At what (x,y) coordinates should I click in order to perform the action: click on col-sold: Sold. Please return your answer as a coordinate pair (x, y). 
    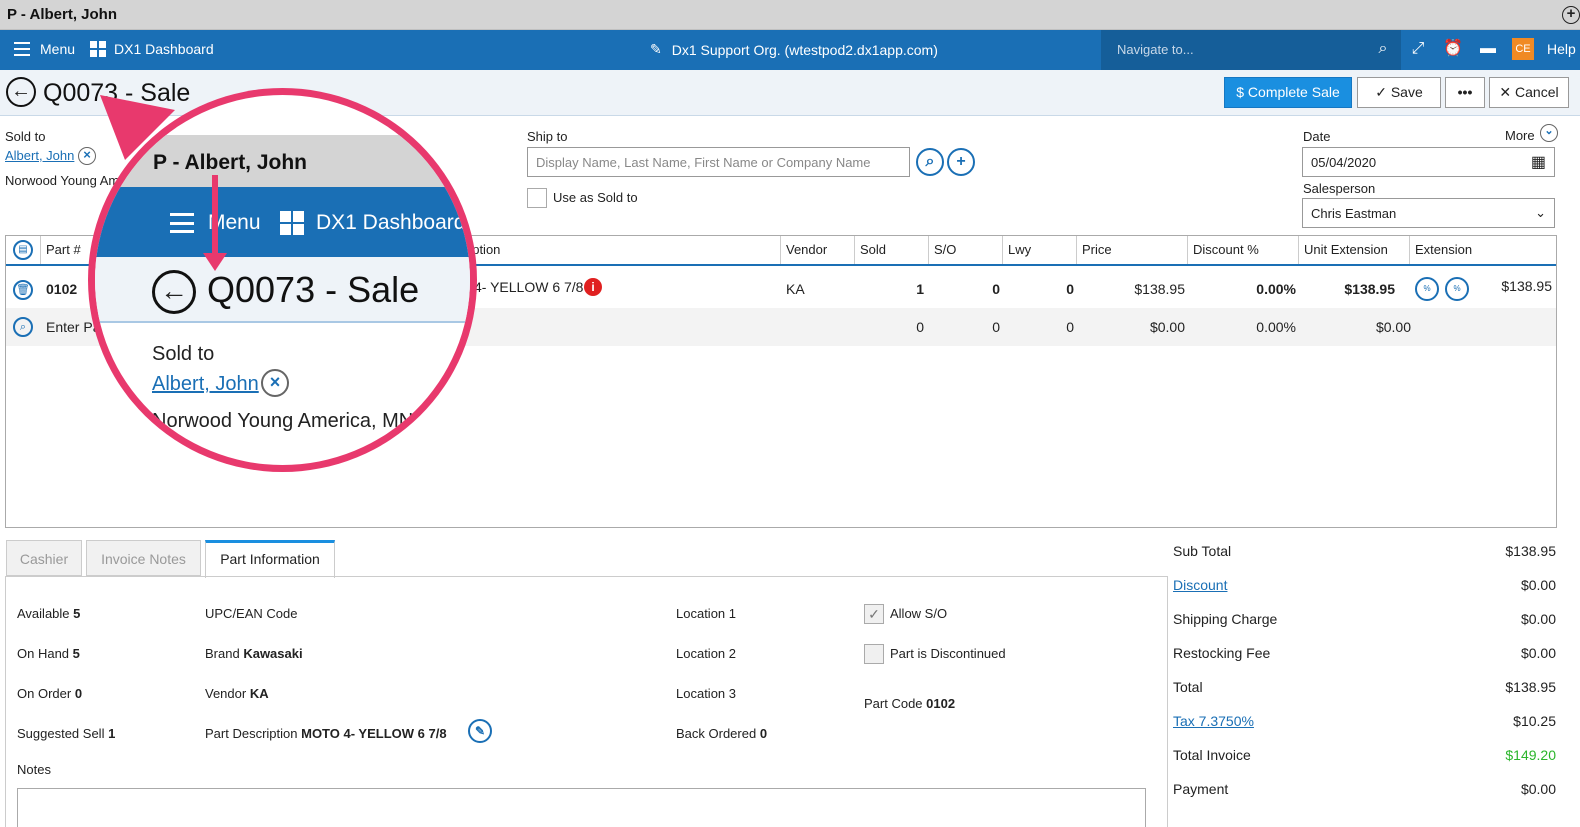
    Looking at the image, I should click on (891, 250).